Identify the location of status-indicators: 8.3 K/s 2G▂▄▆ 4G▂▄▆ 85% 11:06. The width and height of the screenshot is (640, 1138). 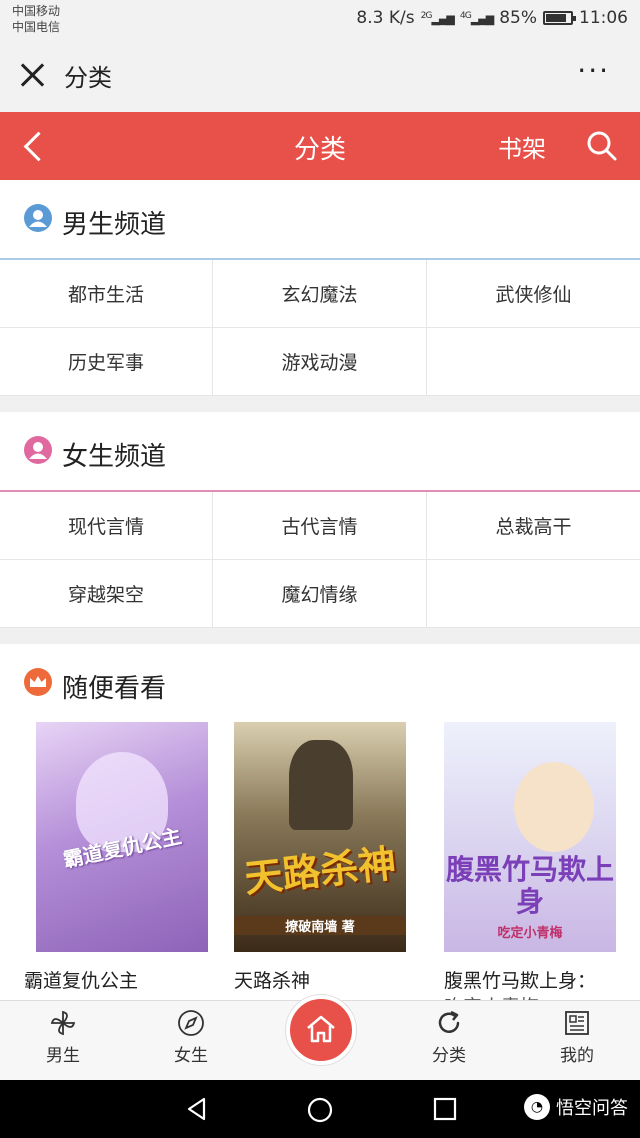
(492, 18).